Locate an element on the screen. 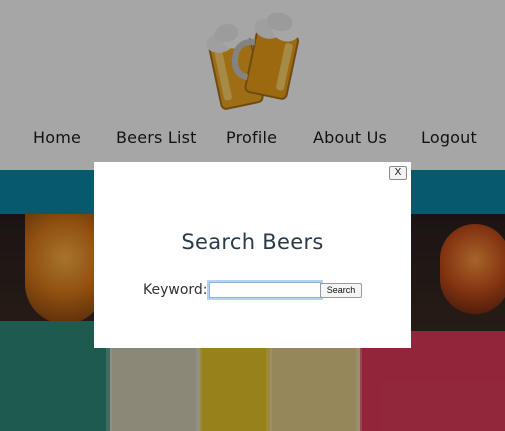 This screenshot has width=505, height=431. keyword-input is located at coordinates (265, 290).